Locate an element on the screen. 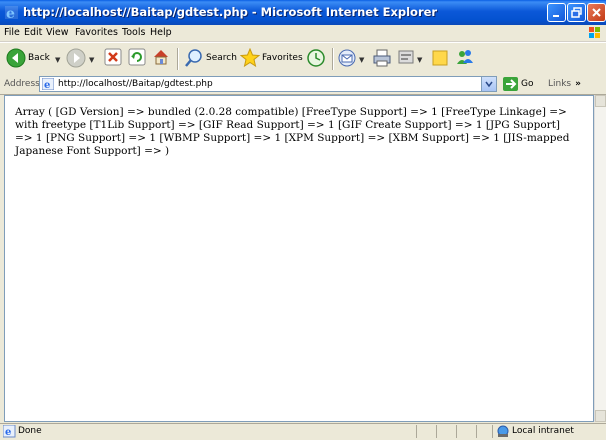 The width and height of the screenshot is (606, 440). menu-view: View is located at coordinates (57, 32).